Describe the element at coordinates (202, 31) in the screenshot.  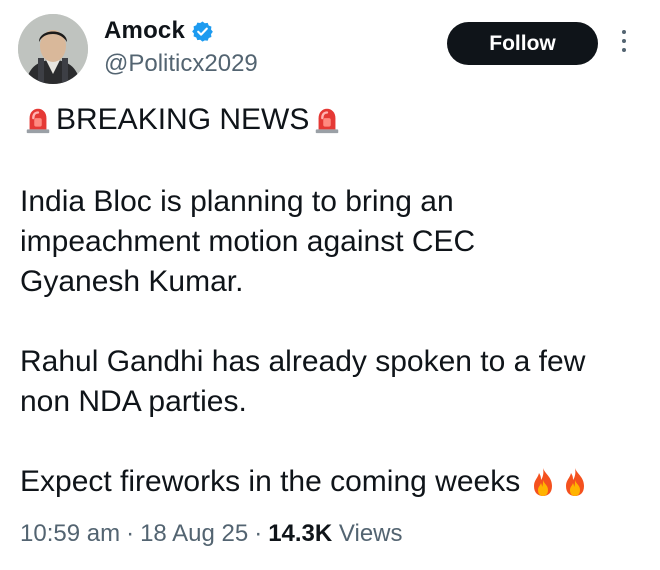
I see `verified-badge-icon` at that location.